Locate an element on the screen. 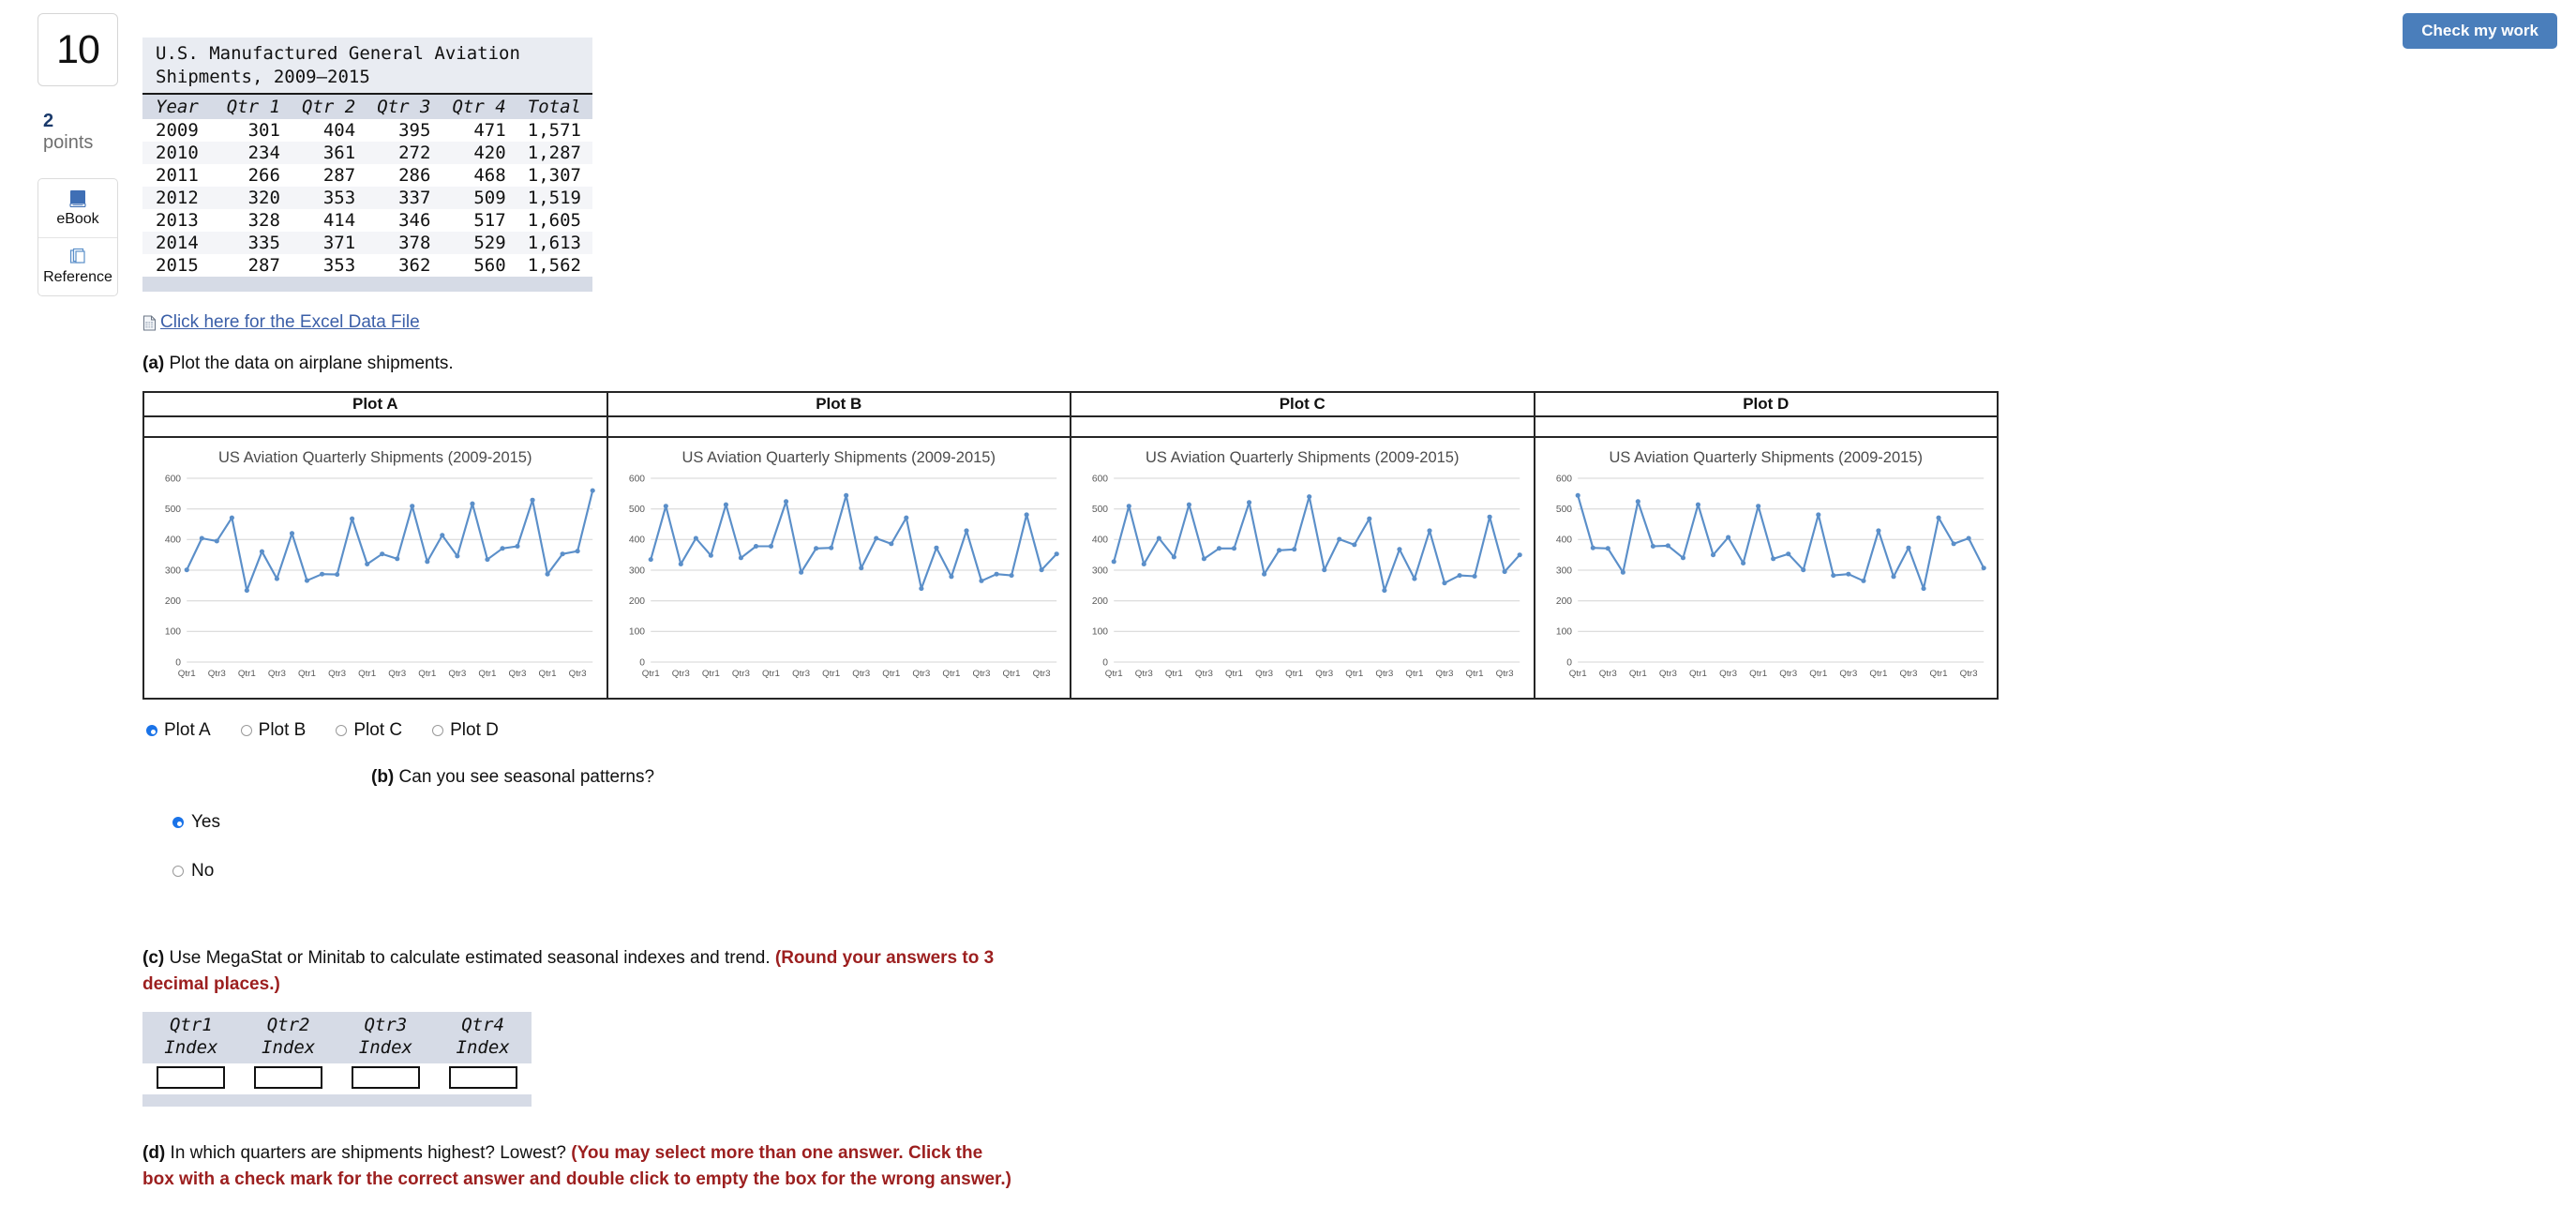 This screenshot has height=1206, width=2576. seasonal-radio-no: No is located at coordinates (1339, 871).